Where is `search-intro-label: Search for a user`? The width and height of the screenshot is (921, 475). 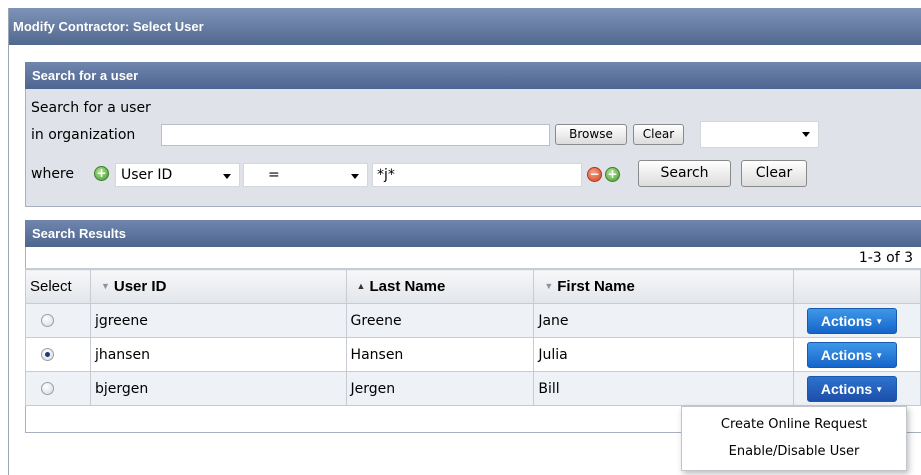
search-intro-label: Search for a user is located at coordinates (91, 108).